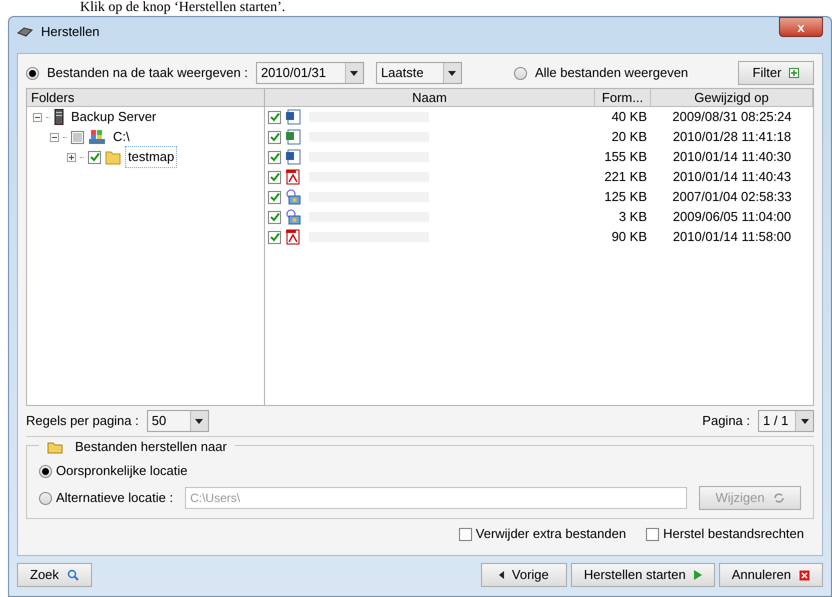 The height and width of the screenshot is (597, 832). I want to click on table-cell-text: 2010/01/14 11:40:30, so click(732, 157).